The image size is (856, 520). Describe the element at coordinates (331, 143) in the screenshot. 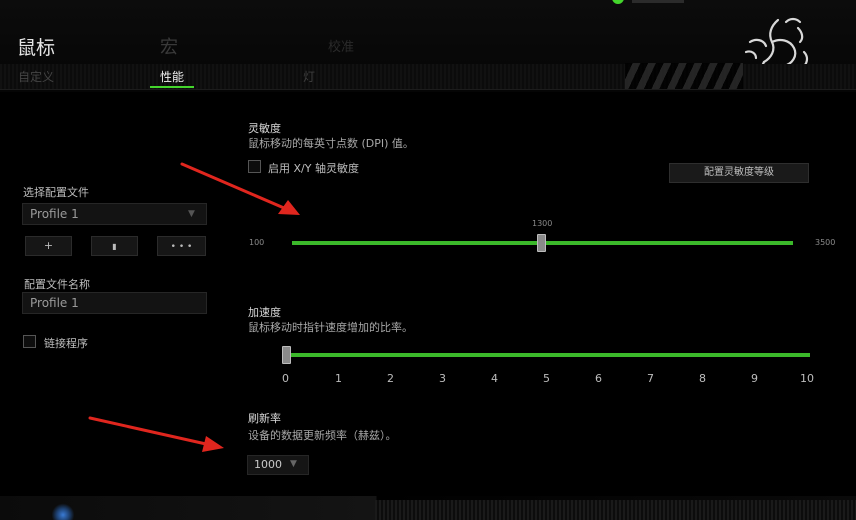

I see `sensitivity-description: 鼠标移动的每英寸点数 (DPI) 值。` at that location.